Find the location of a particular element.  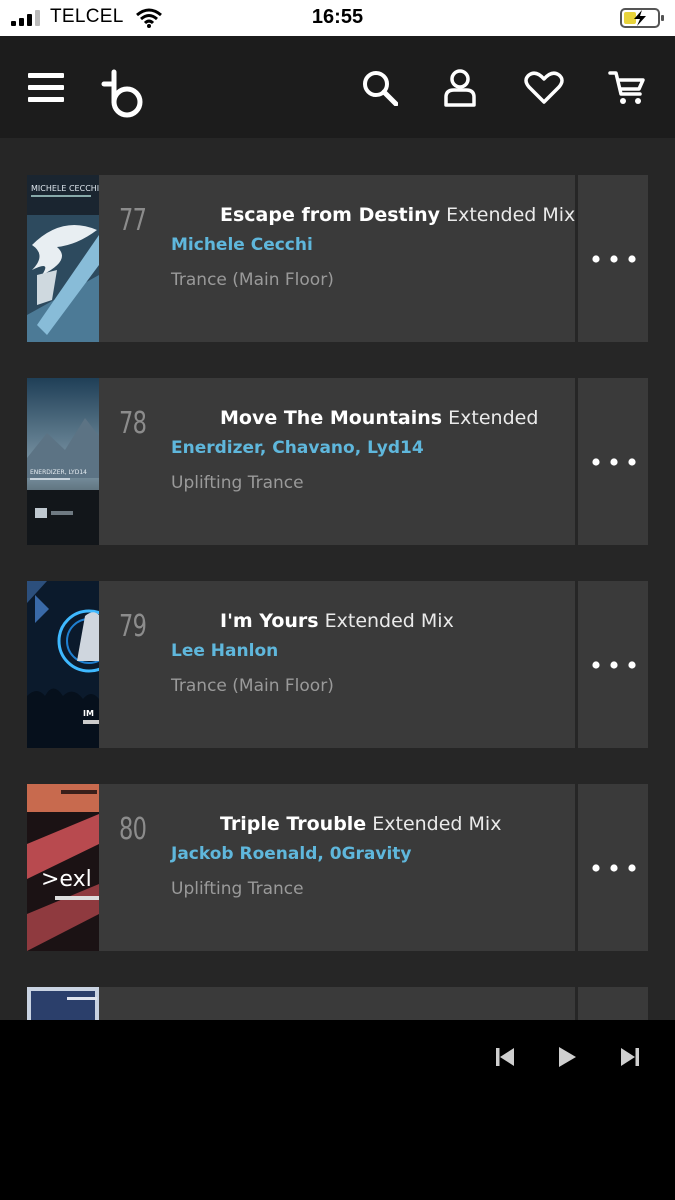

play-icon is located at coordinates (567, 1057).